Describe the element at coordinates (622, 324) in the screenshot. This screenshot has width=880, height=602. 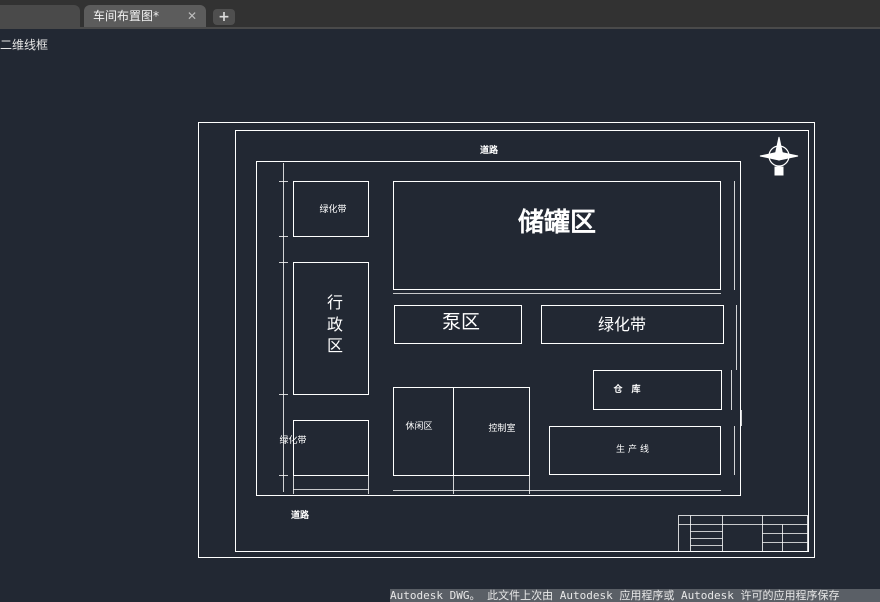
I see `green-belt-right-label: 绿化带` at that location.